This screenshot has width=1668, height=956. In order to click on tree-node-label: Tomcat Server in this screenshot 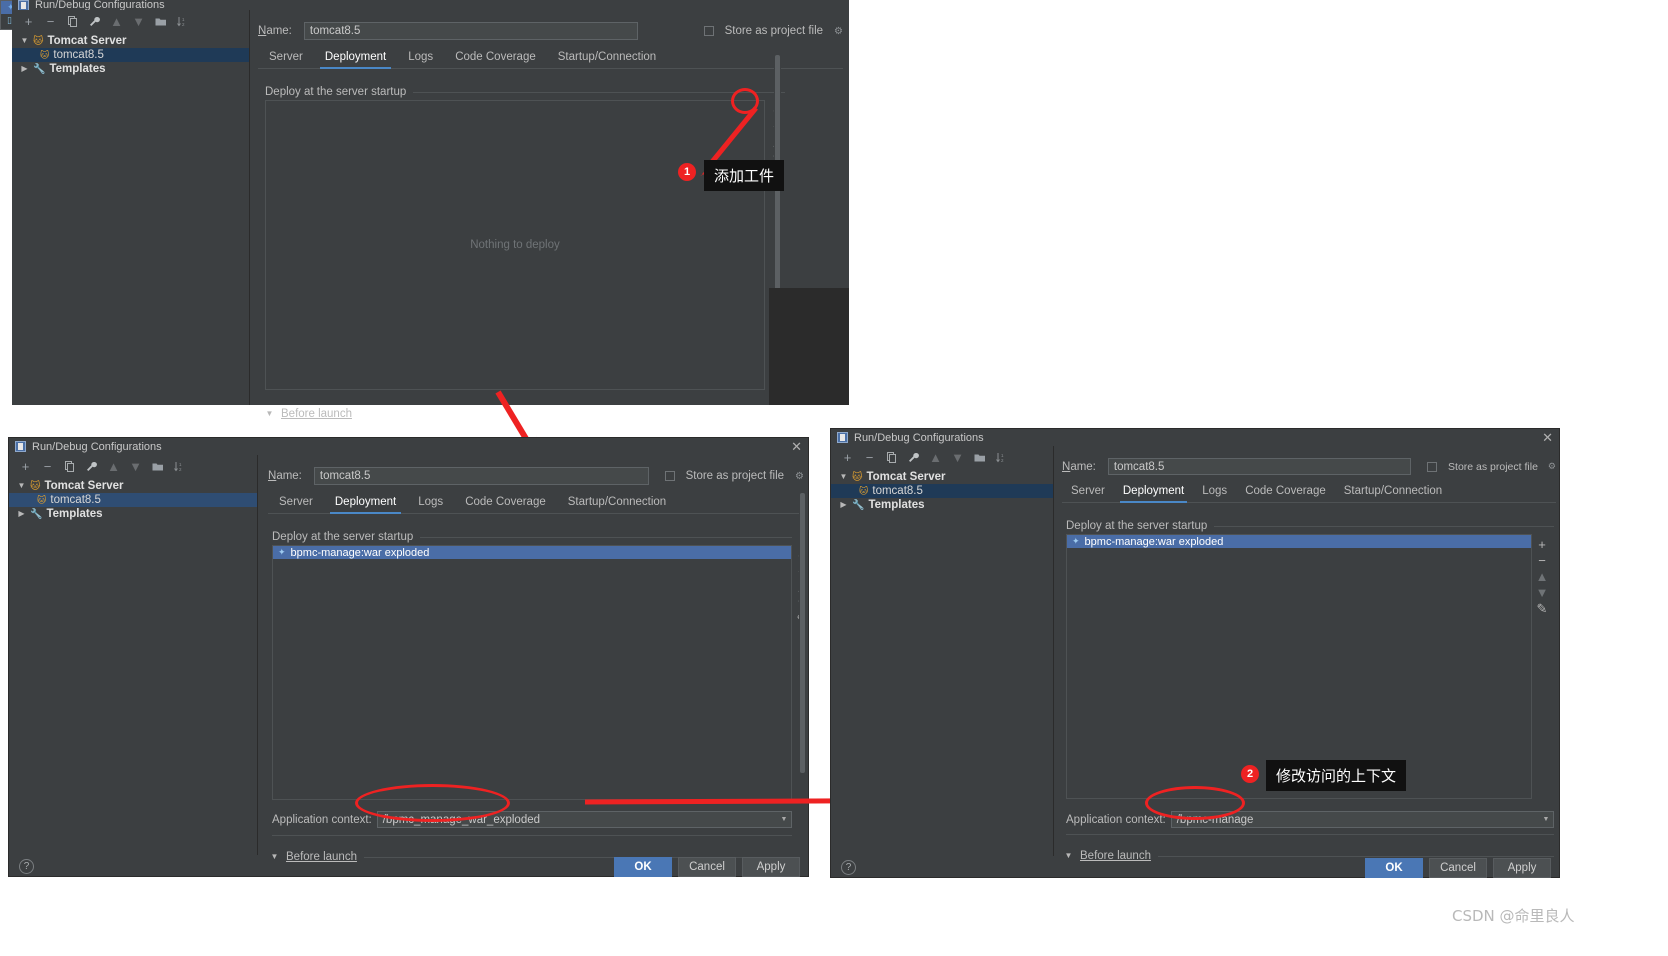, I will do `click(84, 486)`.